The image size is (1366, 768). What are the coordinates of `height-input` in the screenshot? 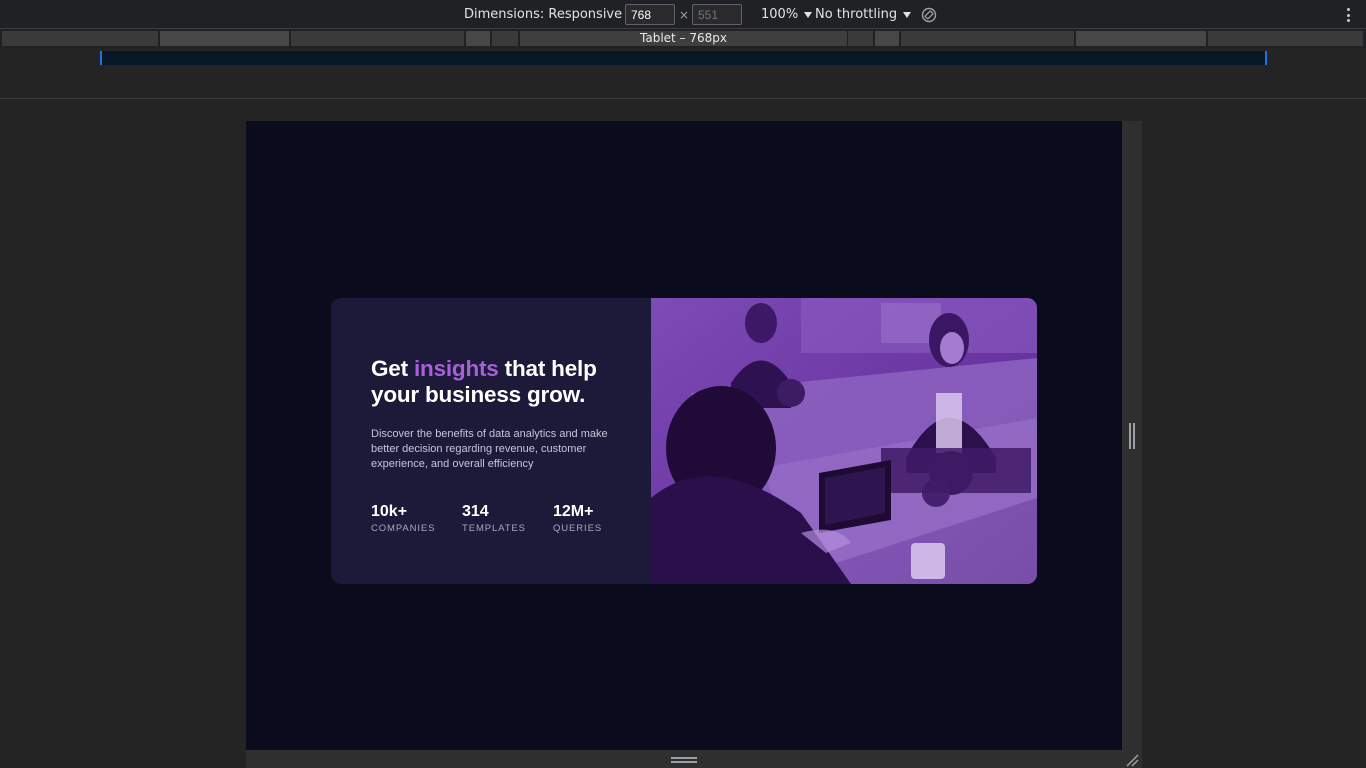 It's located at (717, 14).